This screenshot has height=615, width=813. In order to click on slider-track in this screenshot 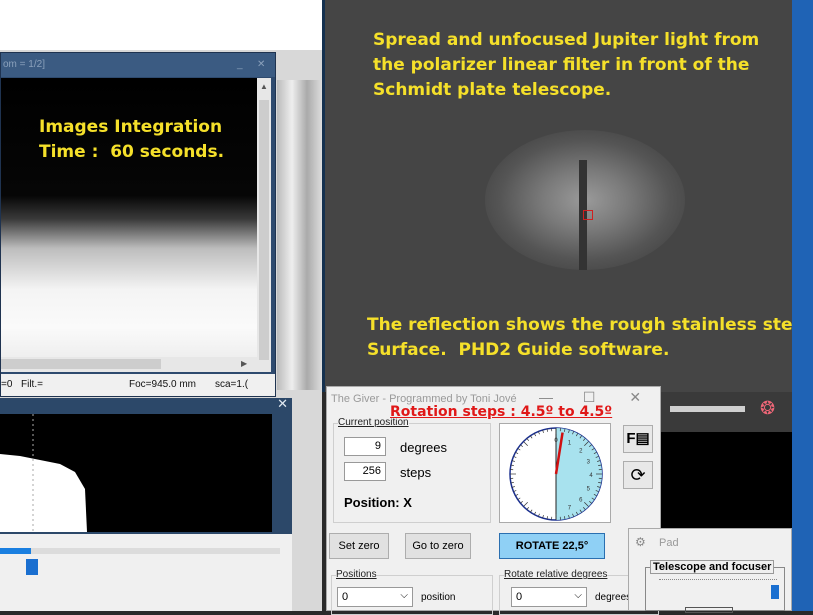, I will do `click(140, 551)`.